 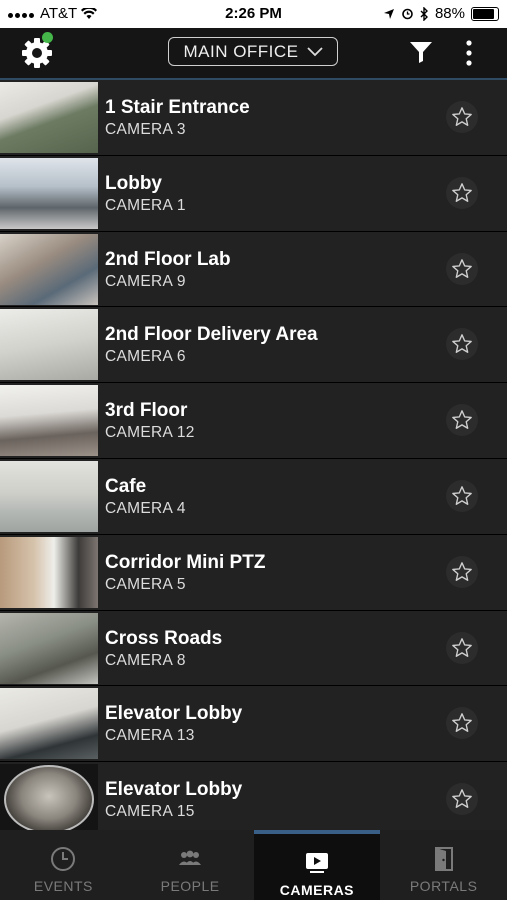 What do you see at coordinates (133, 183) in the screenshot?
I see `camera-name: Lobby` at bounding box center [133, 183].